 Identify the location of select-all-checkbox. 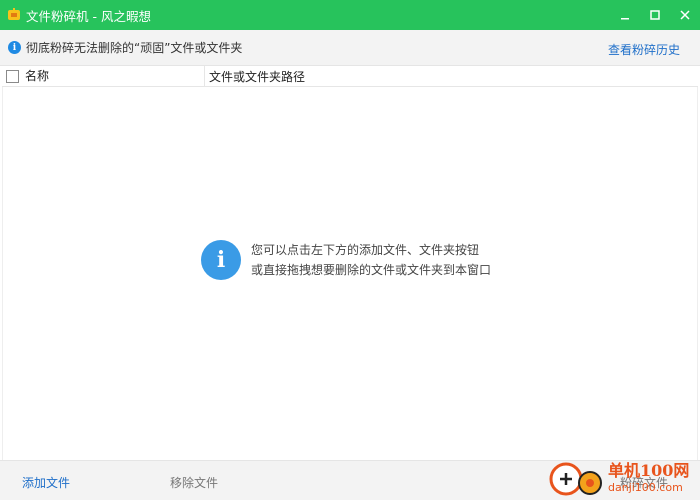
(12, 76).